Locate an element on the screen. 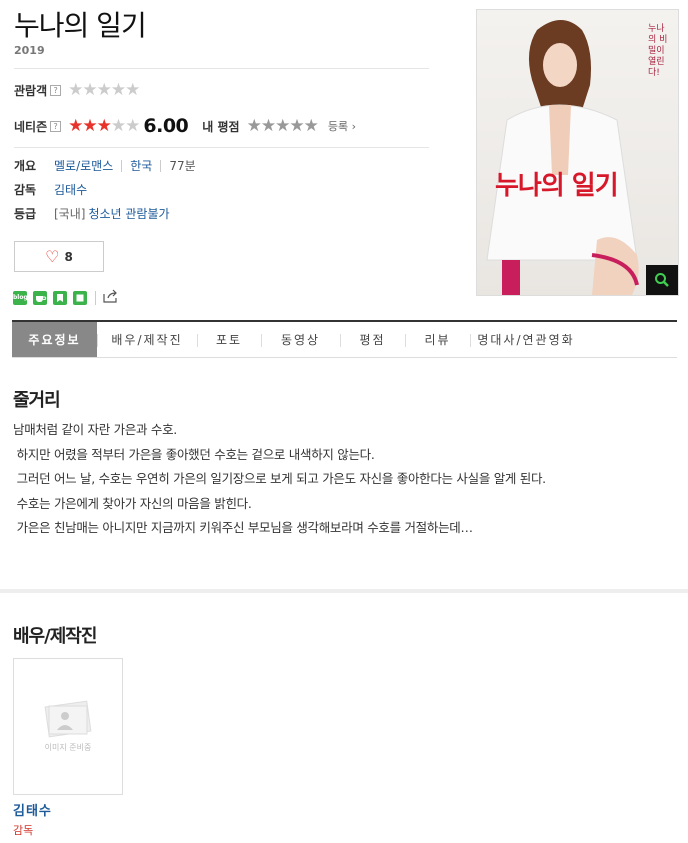 This screenshot has width=688, height=843. placeholder-text: 이미지 준비중 is located at coordinates (68, 747).